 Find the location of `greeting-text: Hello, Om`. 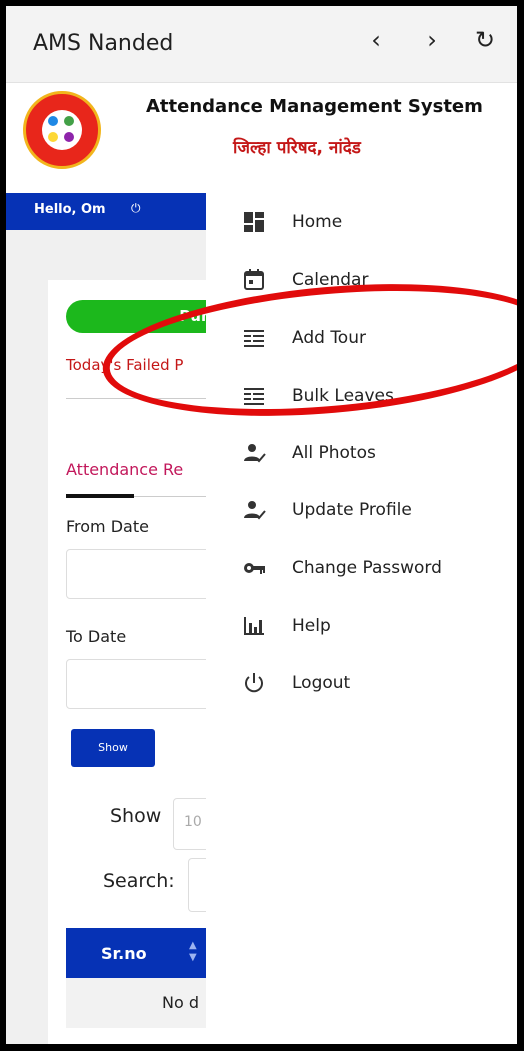

greeting-text: Hello, Om is located at coordinates (70, 209).